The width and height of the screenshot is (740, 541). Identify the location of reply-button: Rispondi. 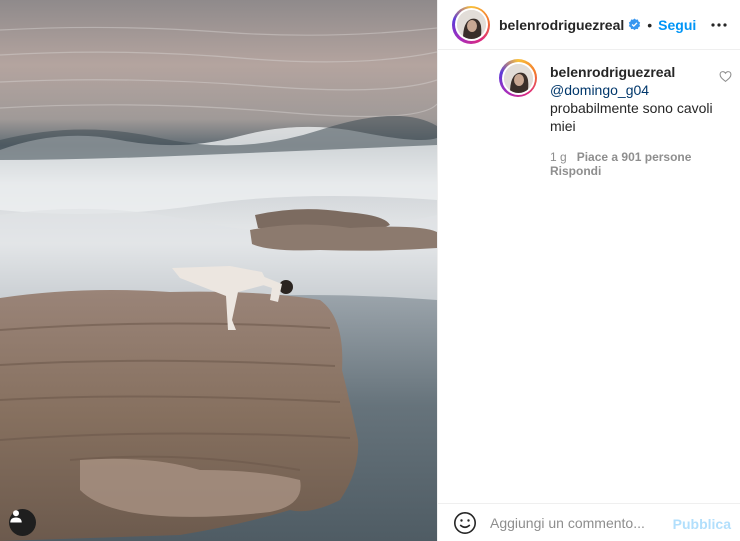
(575, 171).